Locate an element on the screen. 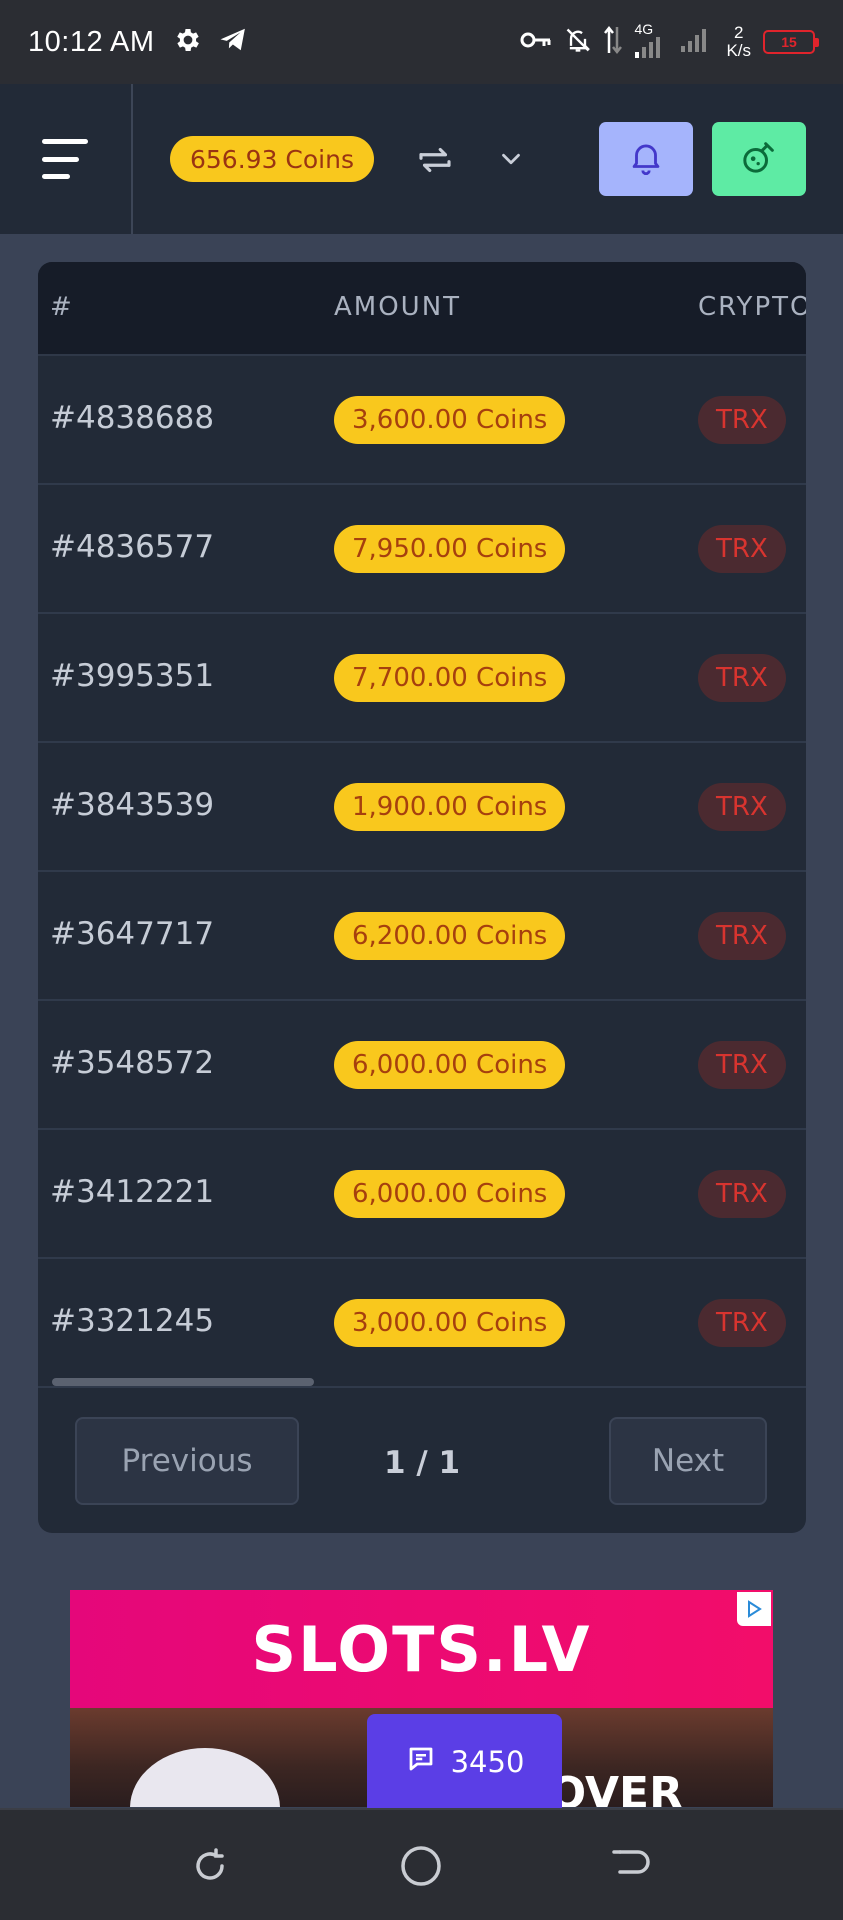 This screenshot has height=1920, width=843. system-nav-bar is located at coordinates (421, 1864).